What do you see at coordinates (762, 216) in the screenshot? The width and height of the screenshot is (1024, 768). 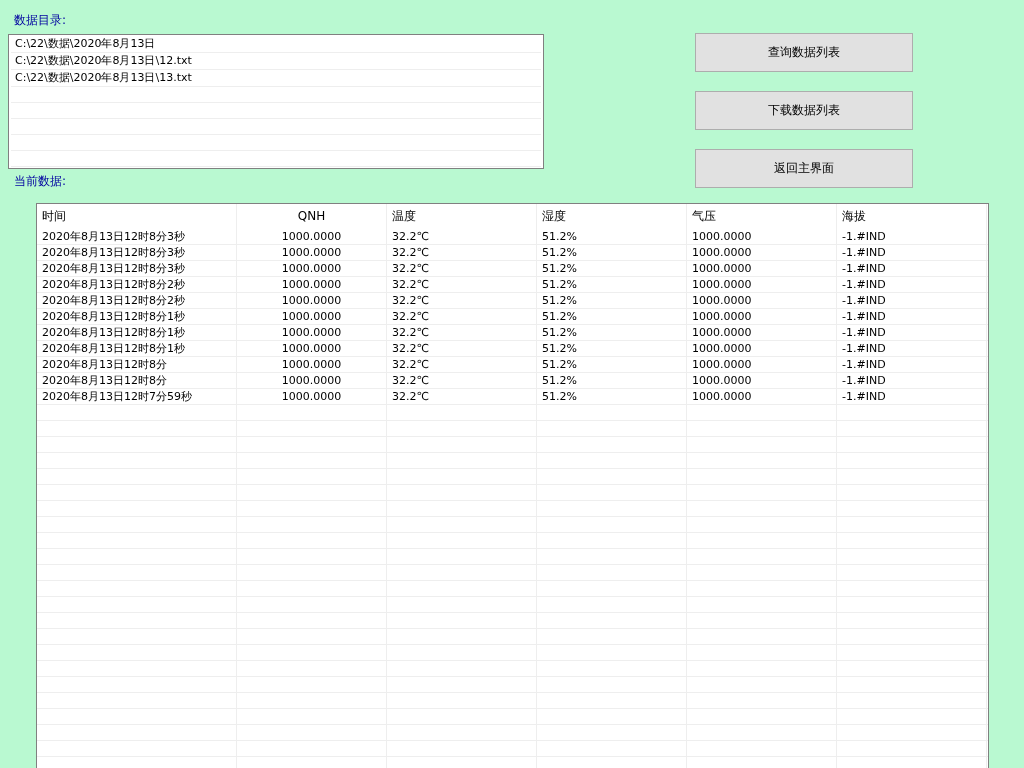 I see `column-header: 气压` at bounding box center [762, 216].